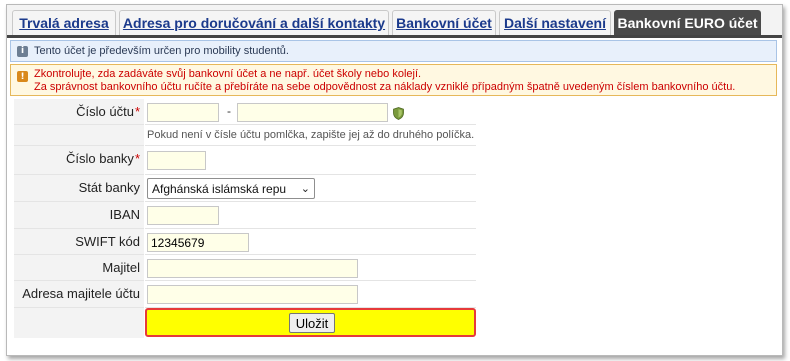 The width and height of the screenshot is (790, 361). Describe the element at coordinates (64, 22) in the screenshot. I see `tab-permanent-address: Trvalá adresa` at that location.